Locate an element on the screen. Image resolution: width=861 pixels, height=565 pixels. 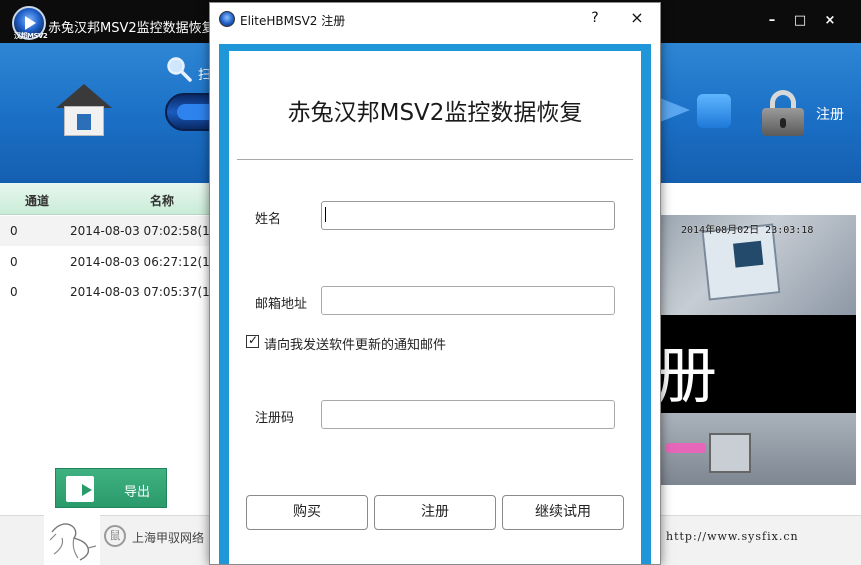
table-row: 0 2014-08-03 07:02:58(172 is located at coordinates (112, 231).